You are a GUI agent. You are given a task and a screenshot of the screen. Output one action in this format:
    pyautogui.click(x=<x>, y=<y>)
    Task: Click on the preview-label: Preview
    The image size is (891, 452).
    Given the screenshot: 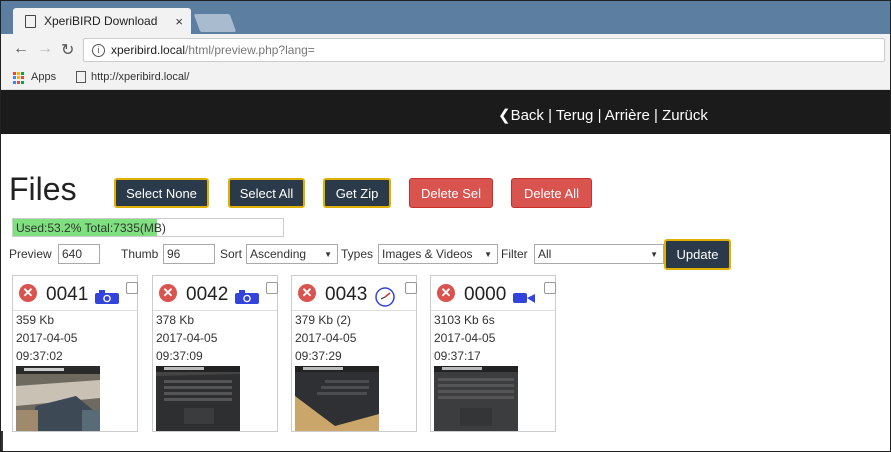 What is the action you would take?
    pyautogui.click(x=30, y=254)
    